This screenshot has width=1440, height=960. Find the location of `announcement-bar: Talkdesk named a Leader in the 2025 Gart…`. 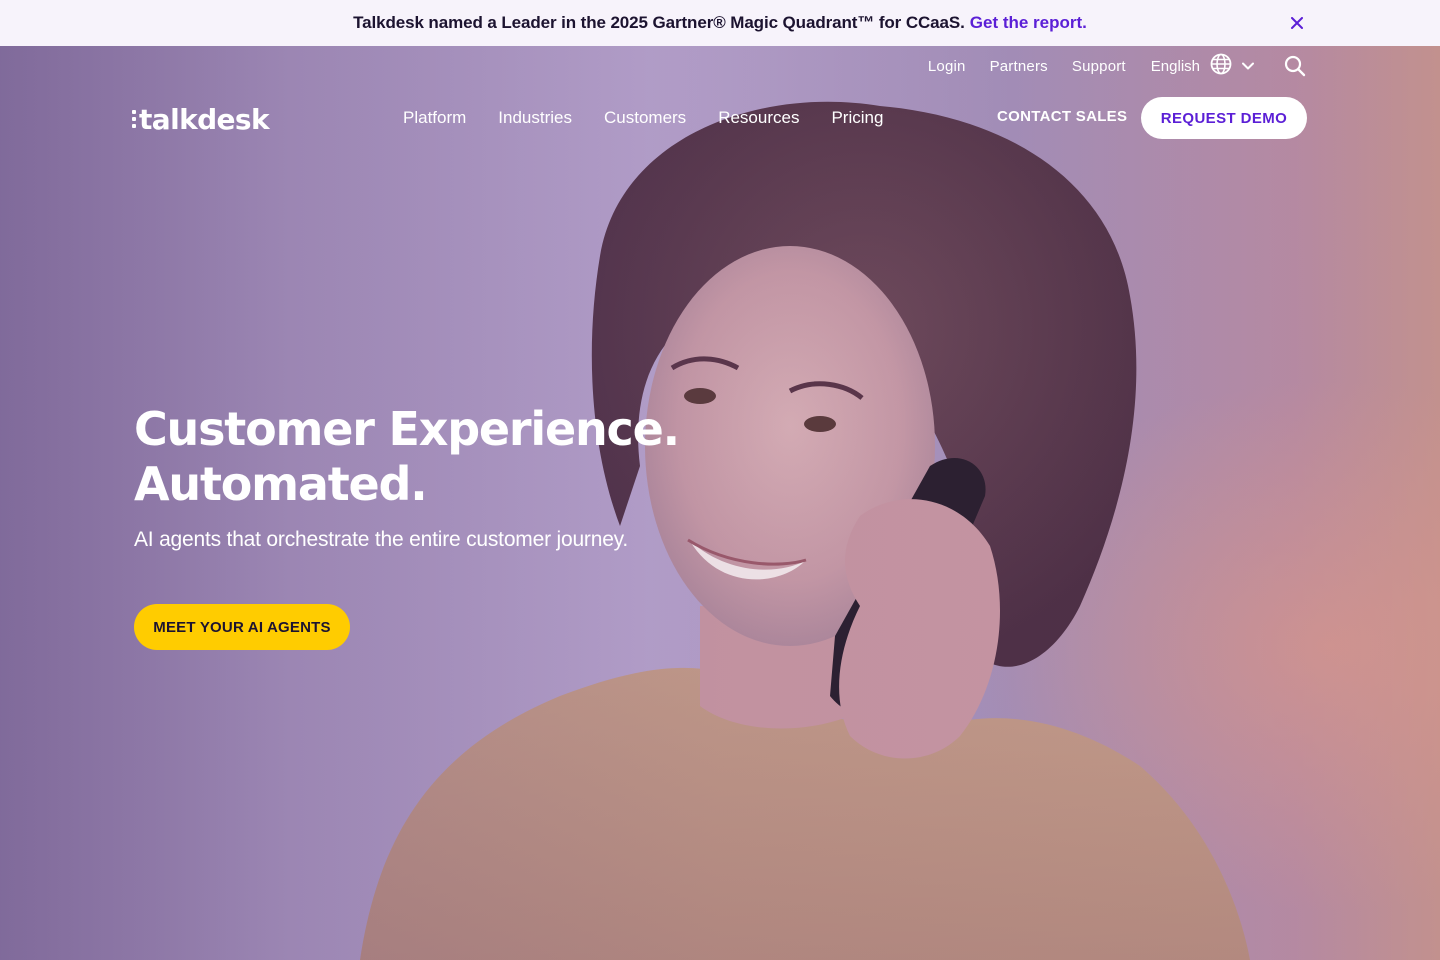

announcement-bar: Talkdesk named a Leader in the 2025 Gart… is located at coordinates (720, 23).